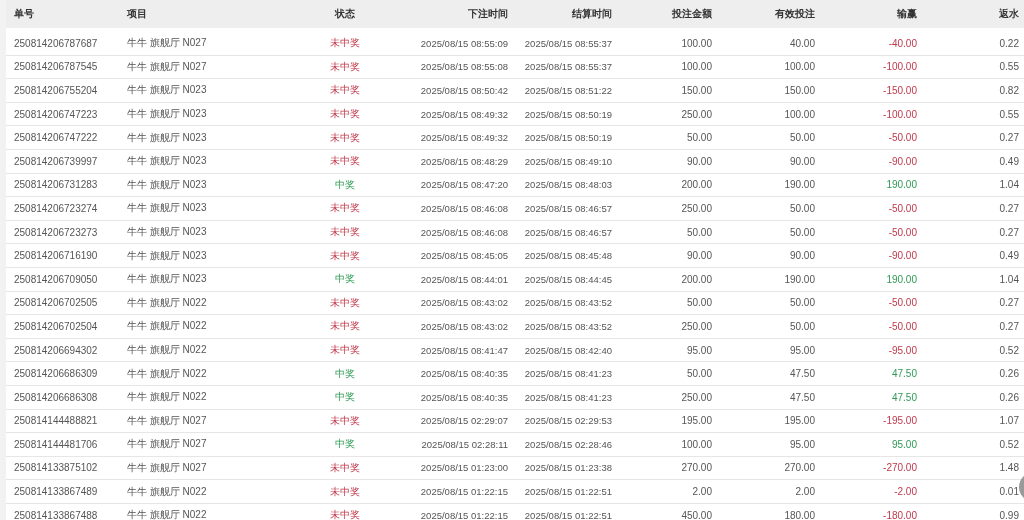 The image size is (1024, 520). Describe the element at coordinates (56, 232) in the screenshot. I see `order-number-cell: 250814206723273` at that location.